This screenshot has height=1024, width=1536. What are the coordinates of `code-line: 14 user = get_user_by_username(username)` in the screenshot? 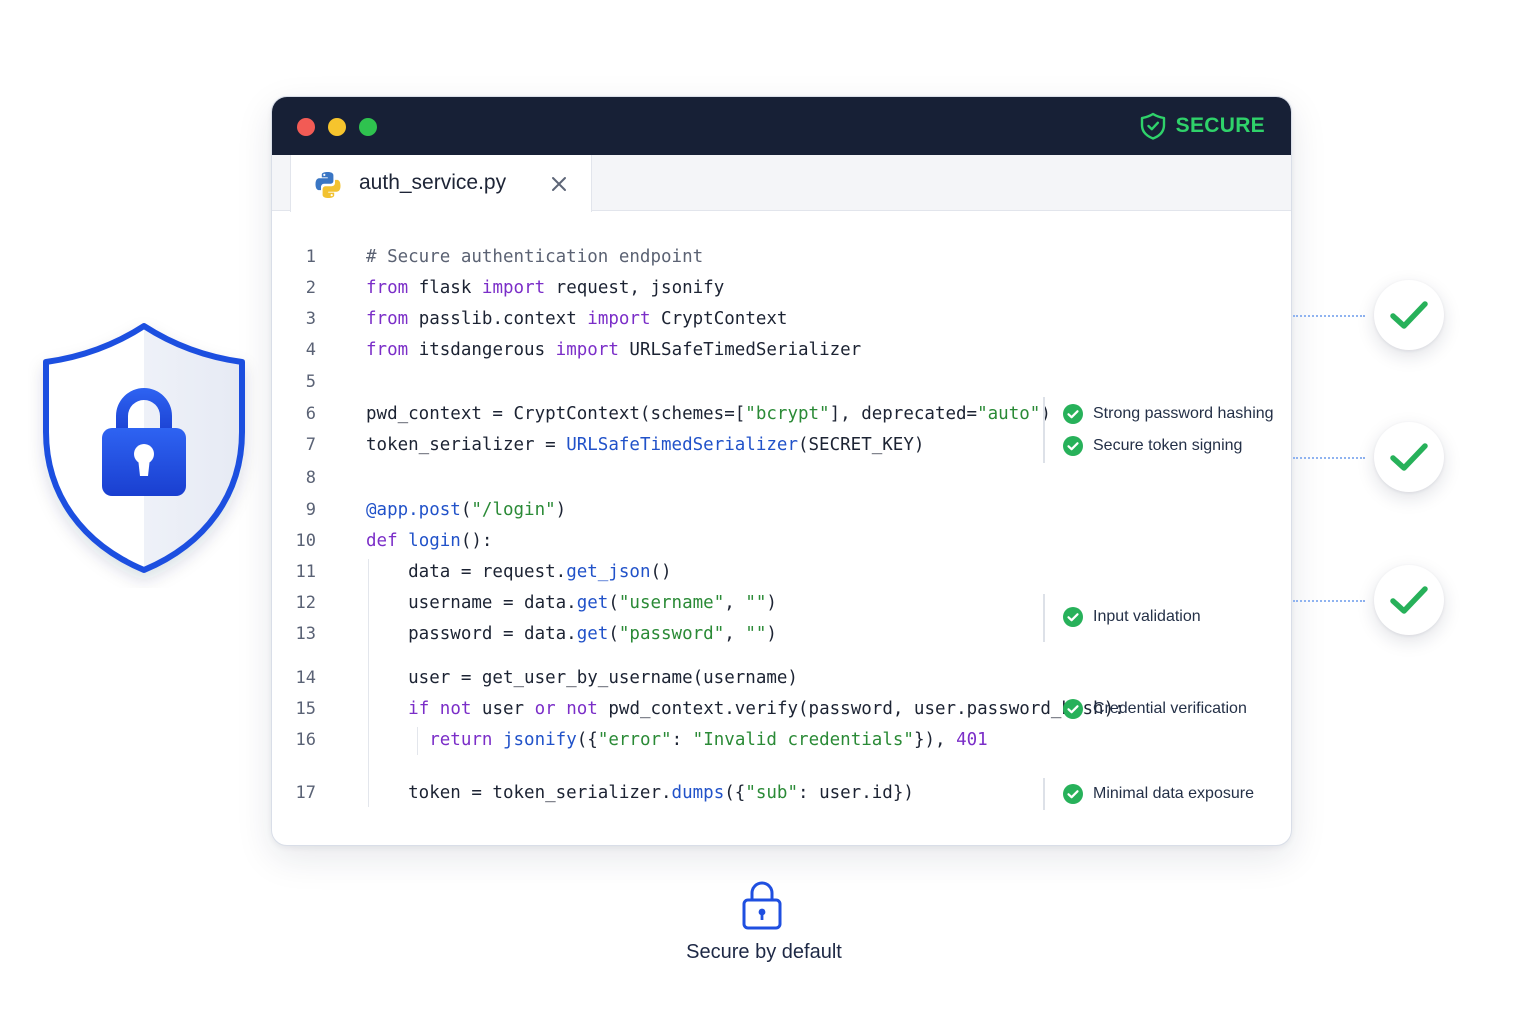 It's located at (652, 678).